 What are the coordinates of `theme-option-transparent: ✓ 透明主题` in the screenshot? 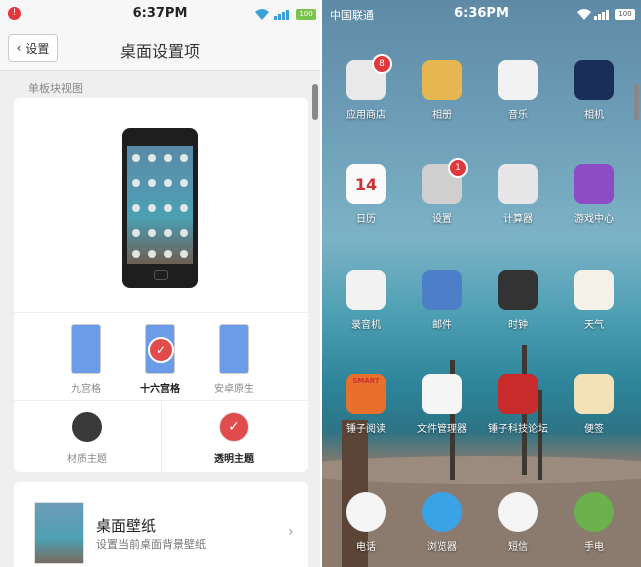 It's located at (234, 438).